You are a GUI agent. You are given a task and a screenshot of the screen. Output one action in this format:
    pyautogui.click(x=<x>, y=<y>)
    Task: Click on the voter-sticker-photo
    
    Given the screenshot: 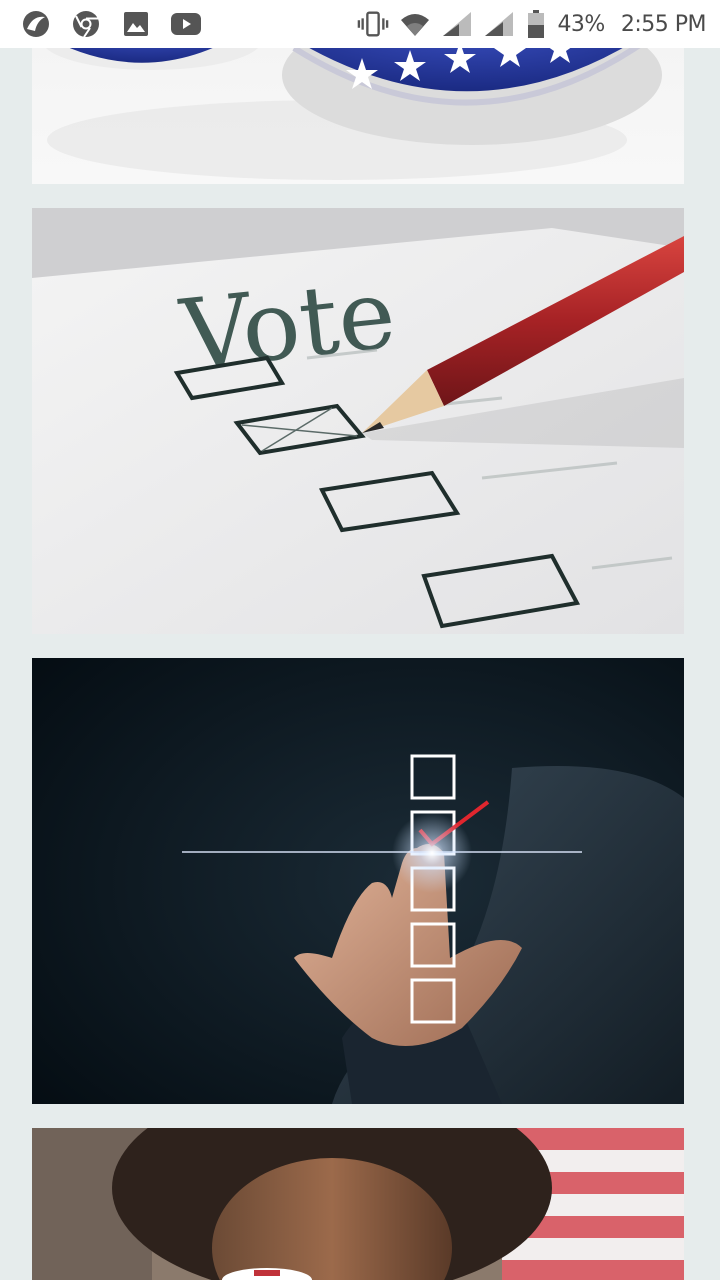 What is the action you would take?
    pyautogui.click(x=358, y=1204)
    